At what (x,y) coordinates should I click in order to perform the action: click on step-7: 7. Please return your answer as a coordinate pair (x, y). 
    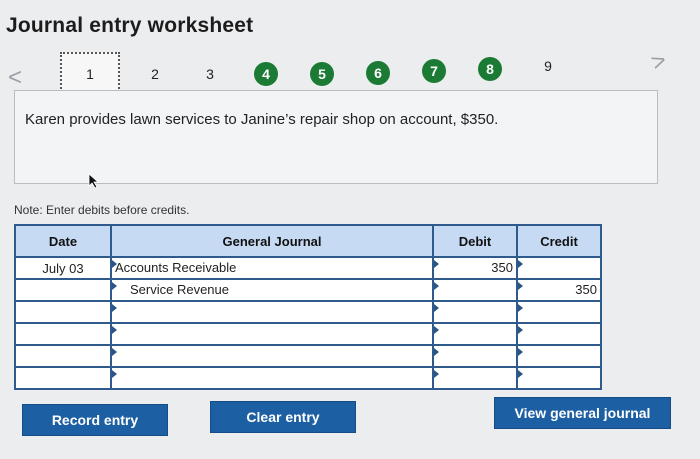
    Looking at the image, I should click on (434, 71).